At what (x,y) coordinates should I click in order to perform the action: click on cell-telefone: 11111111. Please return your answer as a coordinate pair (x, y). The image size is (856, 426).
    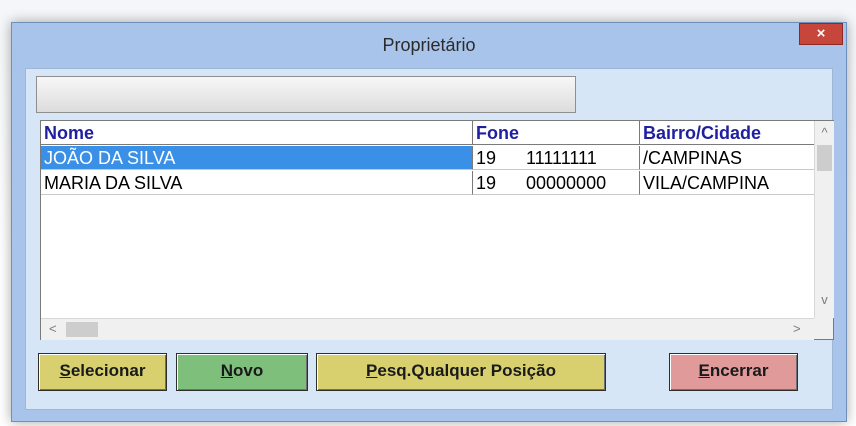
    Looking at the image, I should click on (561, 158).